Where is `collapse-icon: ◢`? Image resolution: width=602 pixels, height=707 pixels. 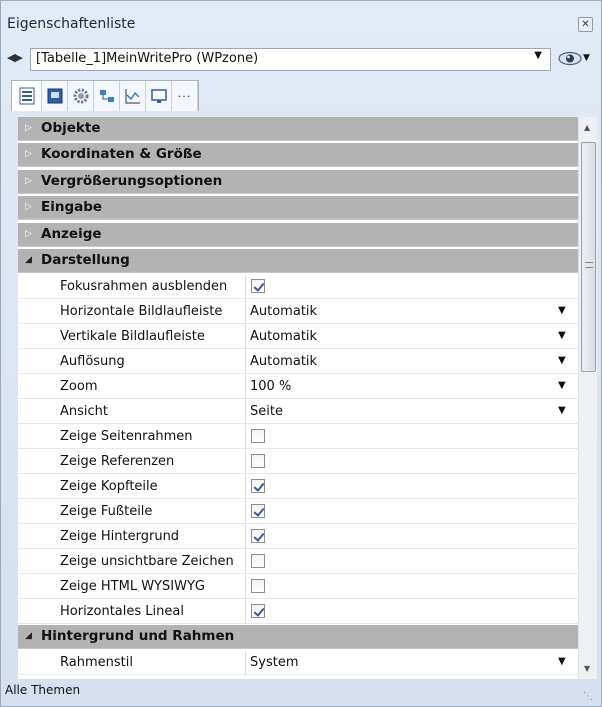 collapse-icon: ◢ is located at coordinates (28, 260).